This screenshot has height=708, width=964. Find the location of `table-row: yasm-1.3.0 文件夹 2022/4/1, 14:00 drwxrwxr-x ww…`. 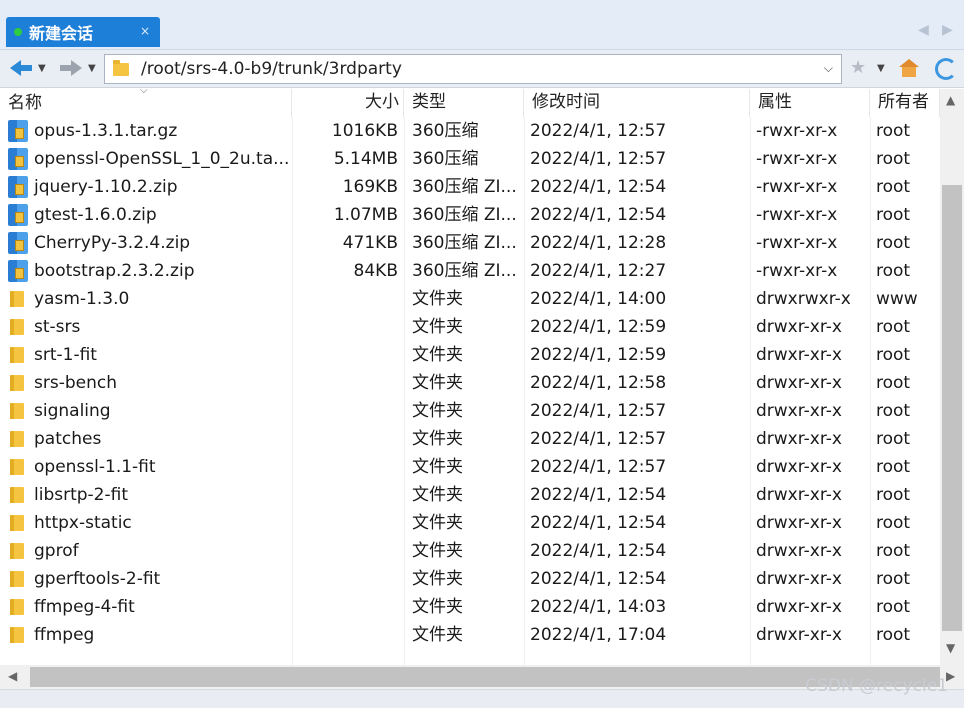

table-row: yasm-1.3.0 文件夹 2022/4/1, 14:00 drwxrwxr-x ww… is located at coordinates (470, 299).